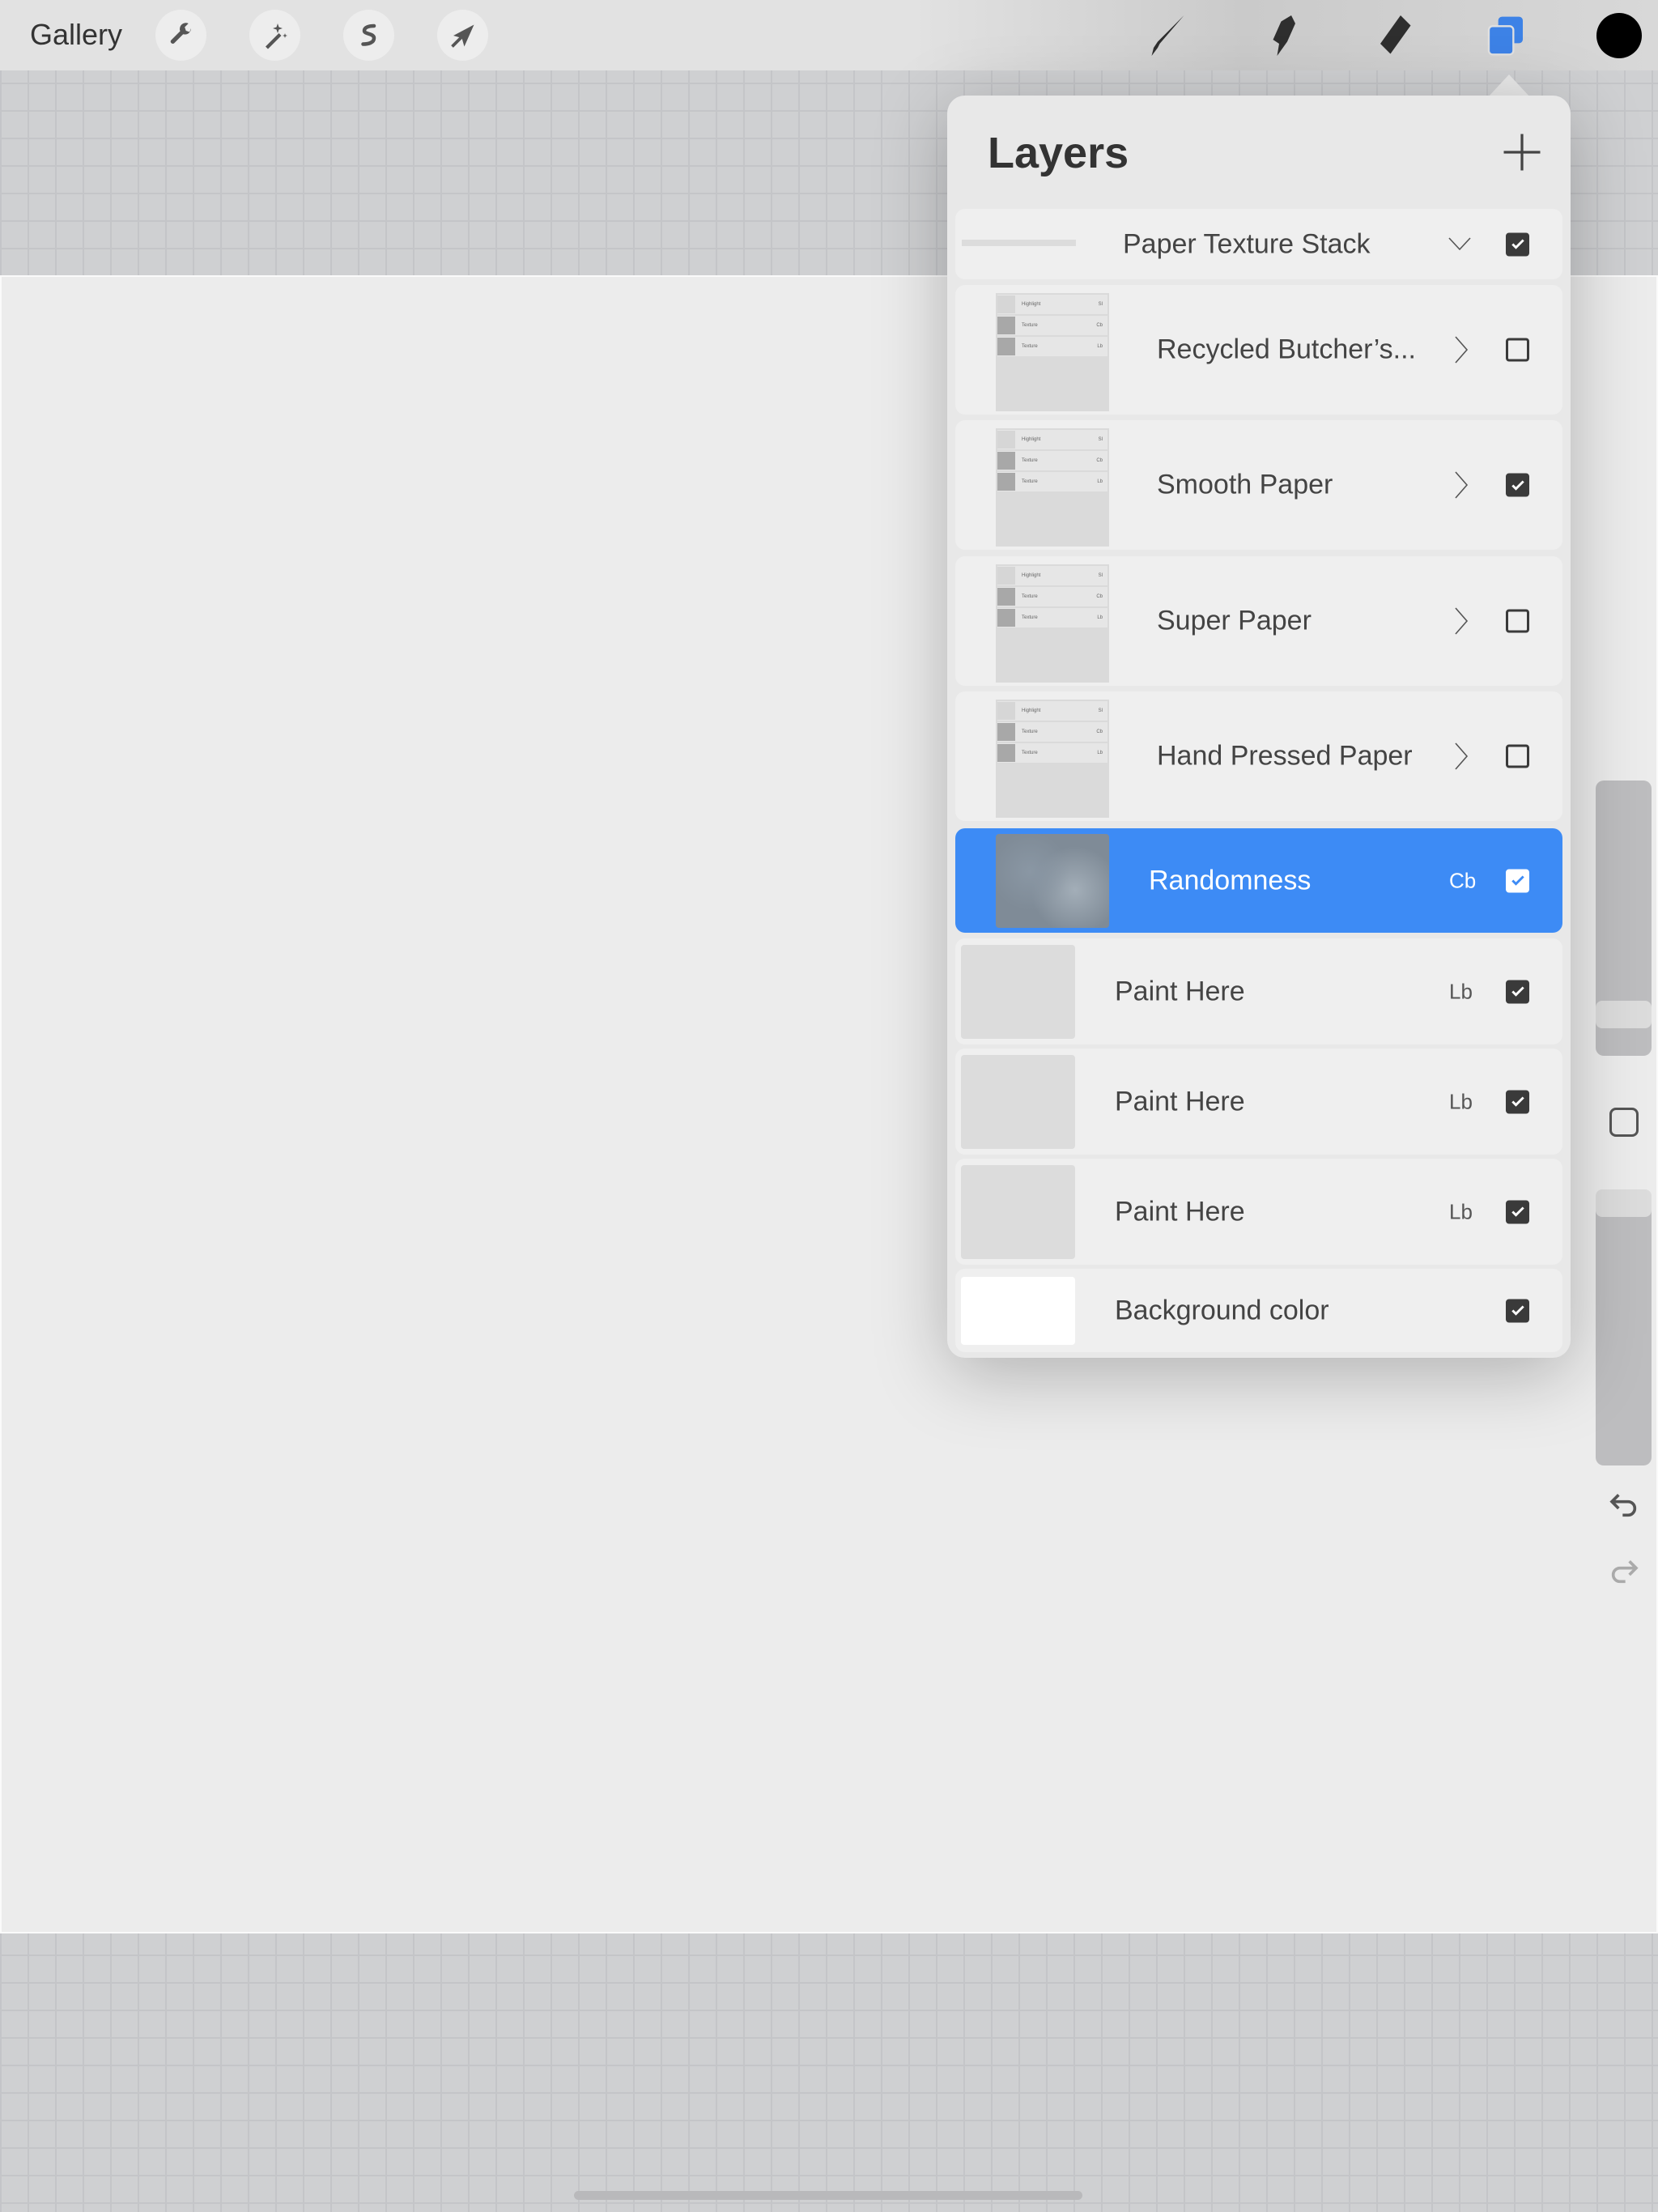 The image size is (1658, 2212). Describe the element at coordinates (1619, 36) in the screenshot. I see `color-swatch` at that location.